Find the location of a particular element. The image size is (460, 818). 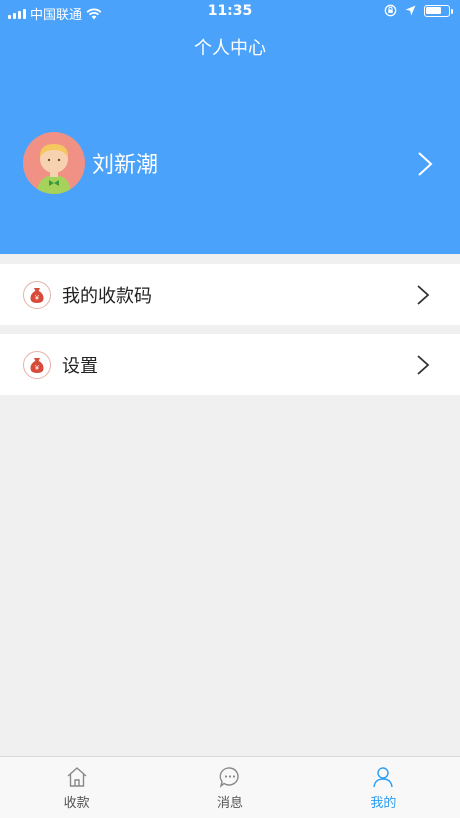

status-right is located at coordinates (418, 10).